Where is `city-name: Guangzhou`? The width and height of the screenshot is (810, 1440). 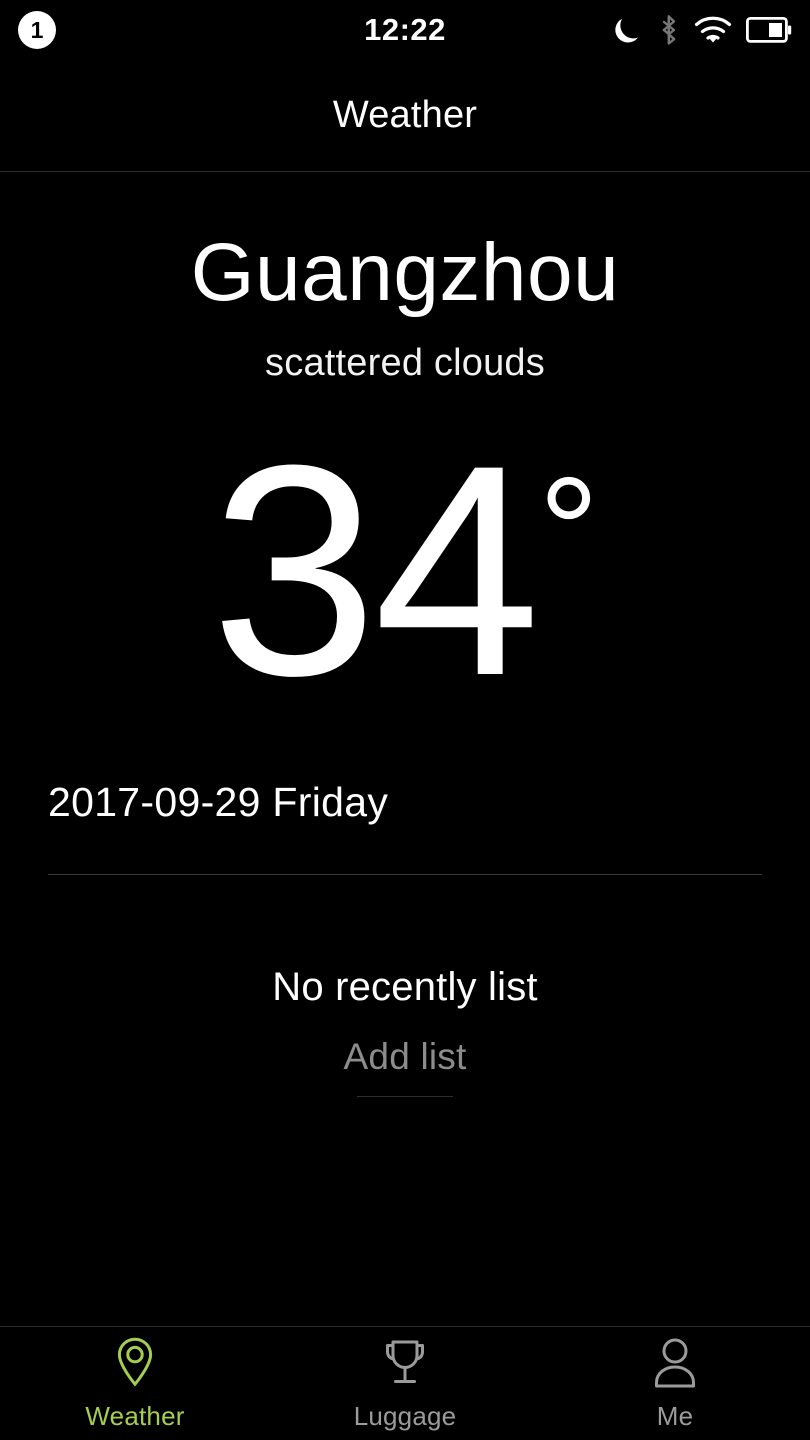 city-name: Guangzhou is located at coordinates (405, 272).